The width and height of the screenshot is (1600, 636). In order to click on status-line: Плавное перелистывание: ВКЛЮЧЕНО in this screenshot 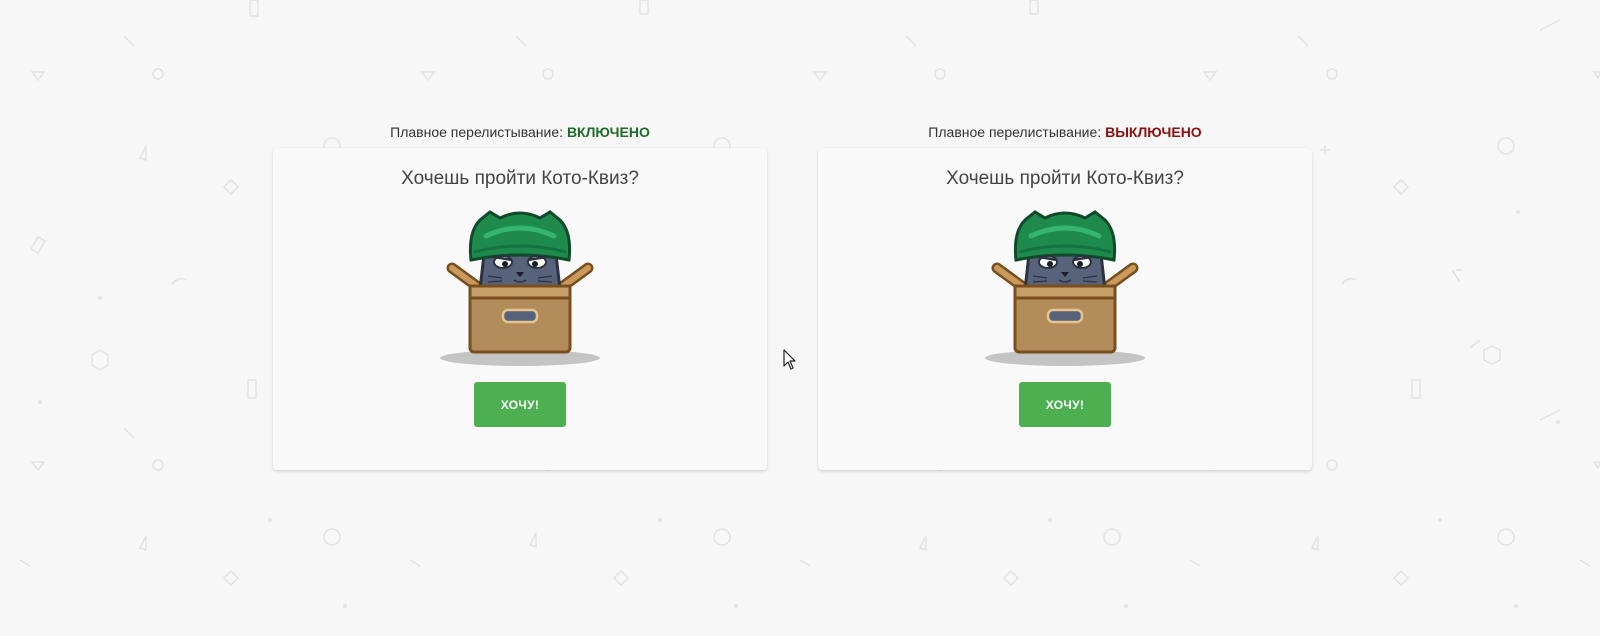, I will do `click(520, 132)`.